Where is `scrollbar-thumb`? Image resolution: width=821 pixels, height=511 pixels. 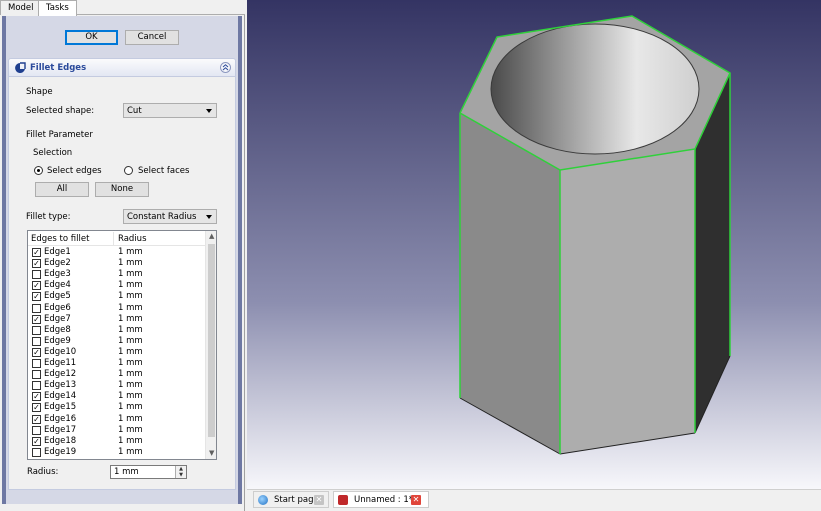 scrollbar-thumb is located at coordinates (211, 340).